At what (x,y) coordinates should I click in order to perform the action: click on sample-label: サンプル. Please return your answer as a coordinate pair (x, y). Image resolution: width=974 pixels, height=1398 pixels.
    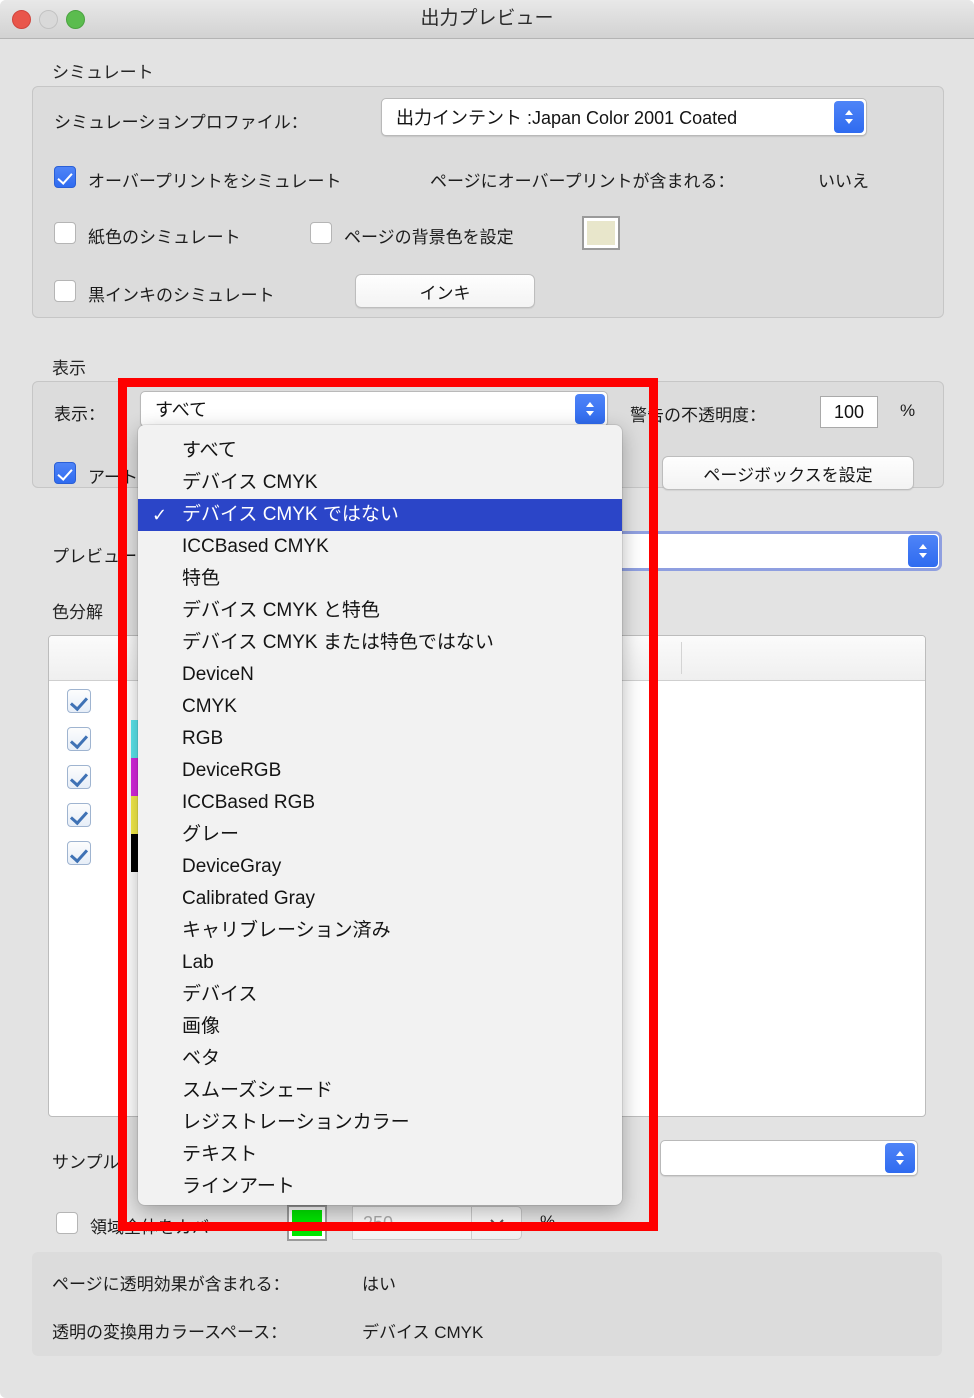
    Looking at the image, I should click on (86, 1162).